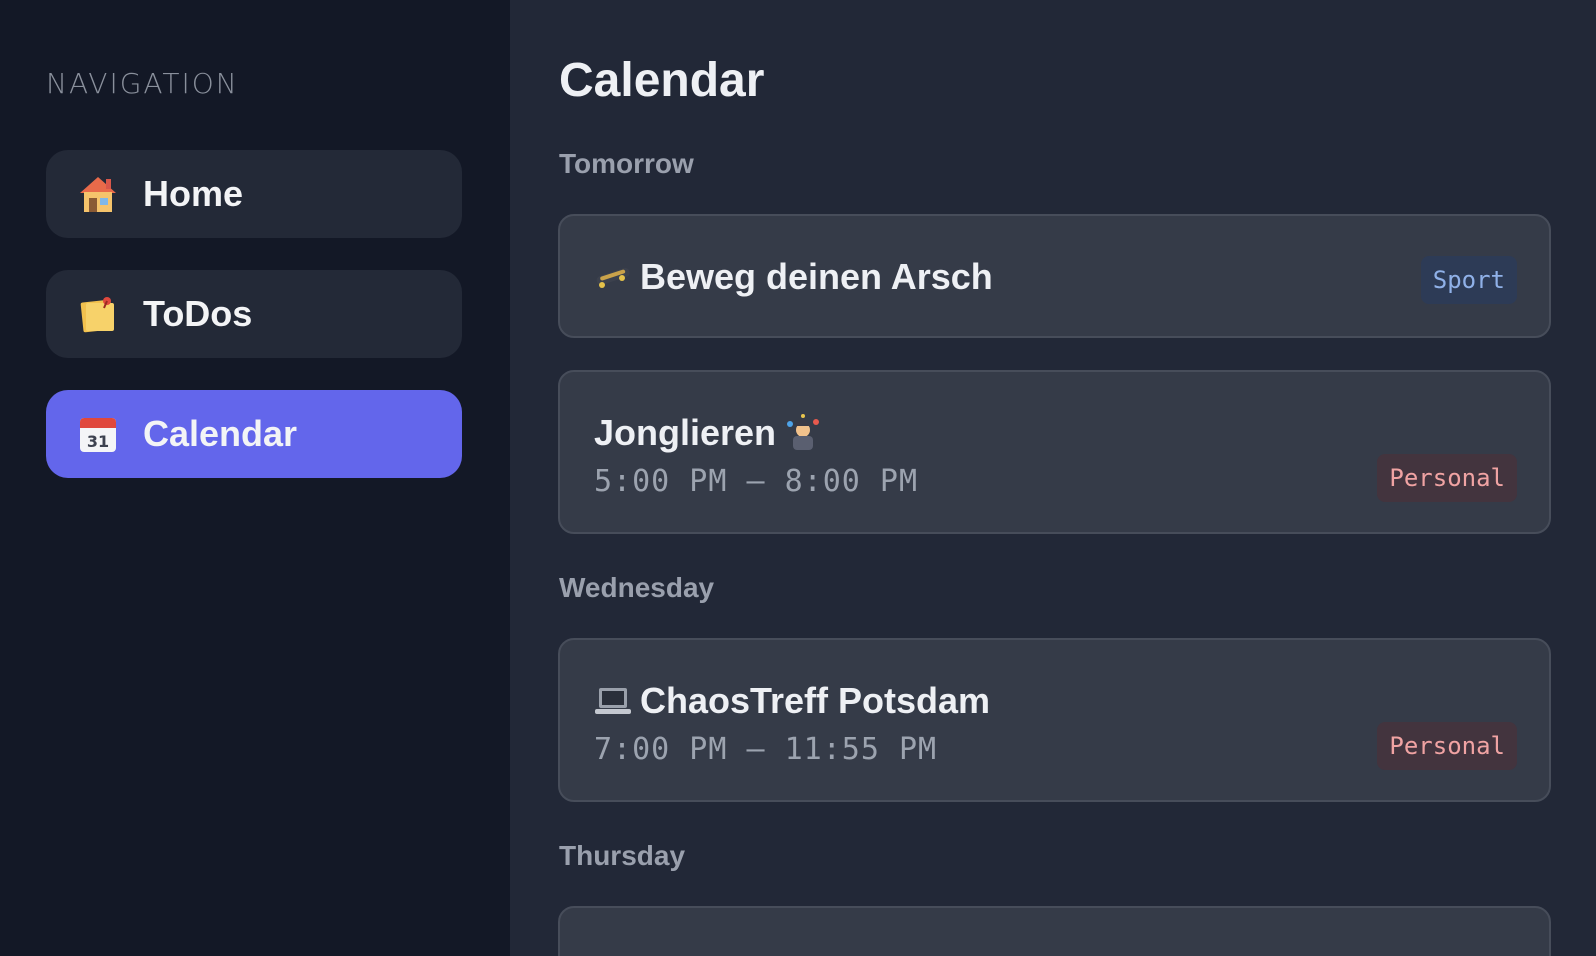 Image resolution: width=1596 pixels, height=956 pixels. What do you see at coordinates (198, 313) in the screenshot?
I see `nav-item-label: ToDos` at bounding box center [198, 313].